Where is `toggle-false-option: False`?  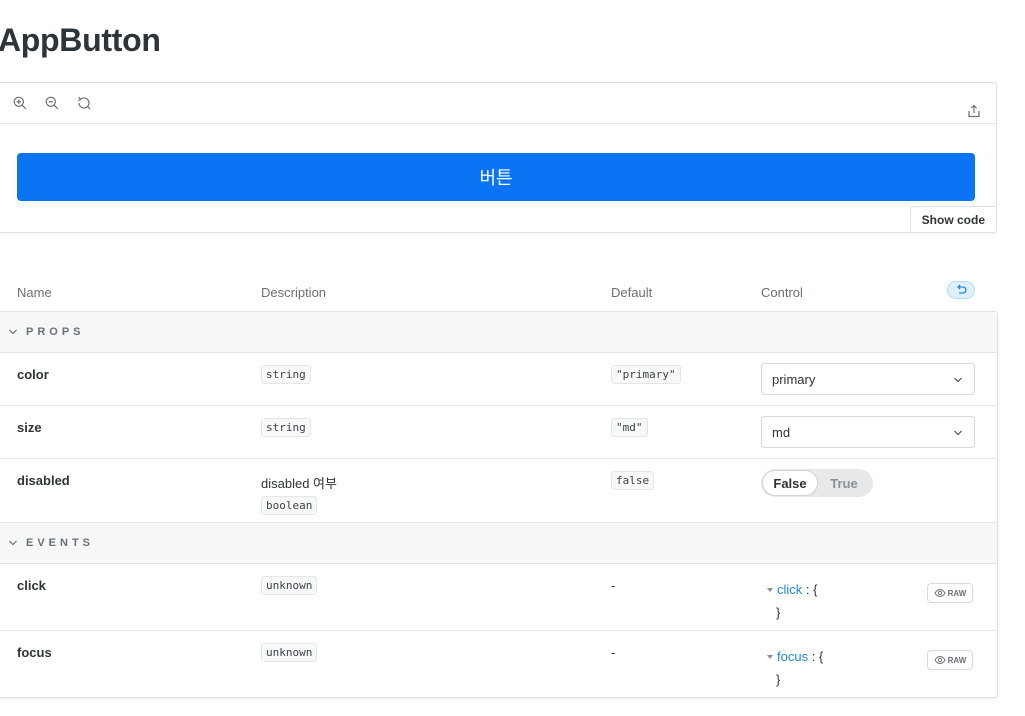 toggle-false-option: False is located at coordinates (790, 483).